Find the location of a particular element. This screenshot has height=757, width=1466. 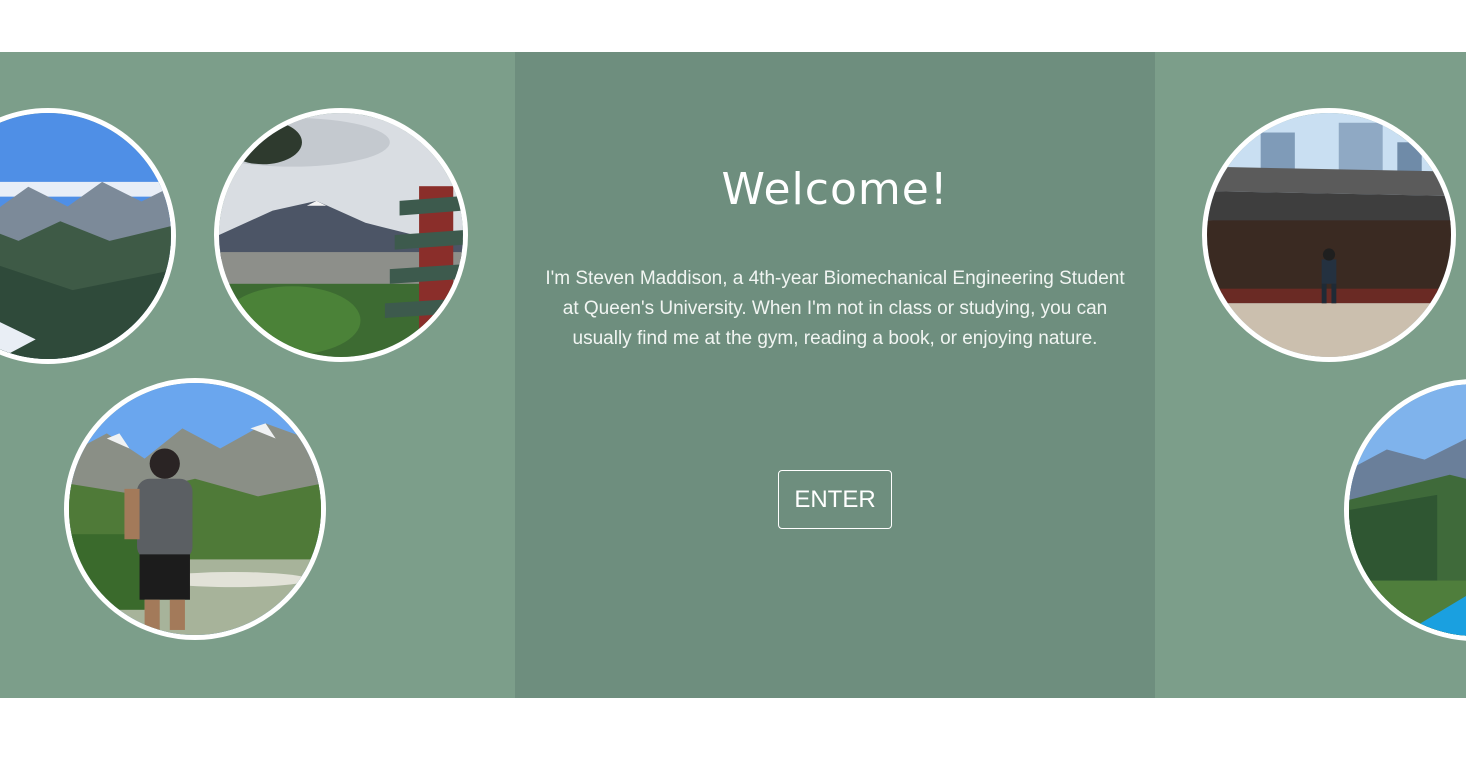

photo-hiker-river is located at coordinates (195, 509).